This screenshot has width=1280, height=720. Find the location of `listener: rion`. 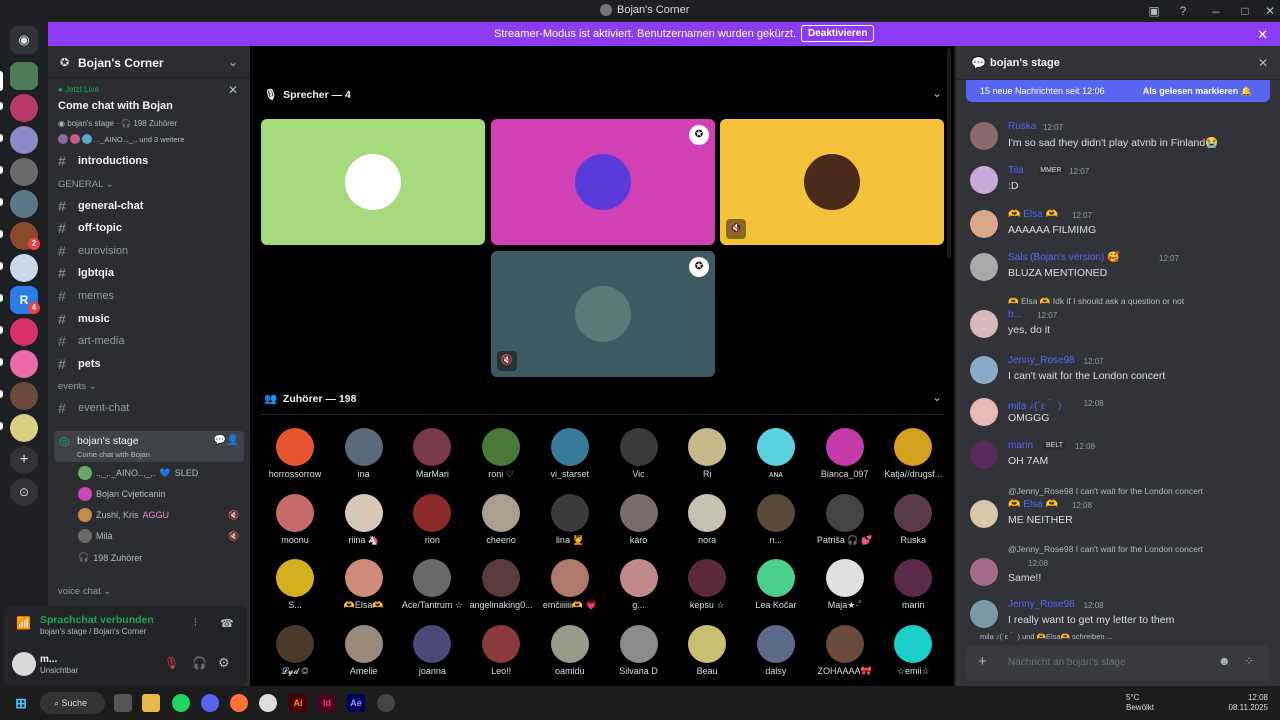

listener: rion is located at coordinates (432, 519).